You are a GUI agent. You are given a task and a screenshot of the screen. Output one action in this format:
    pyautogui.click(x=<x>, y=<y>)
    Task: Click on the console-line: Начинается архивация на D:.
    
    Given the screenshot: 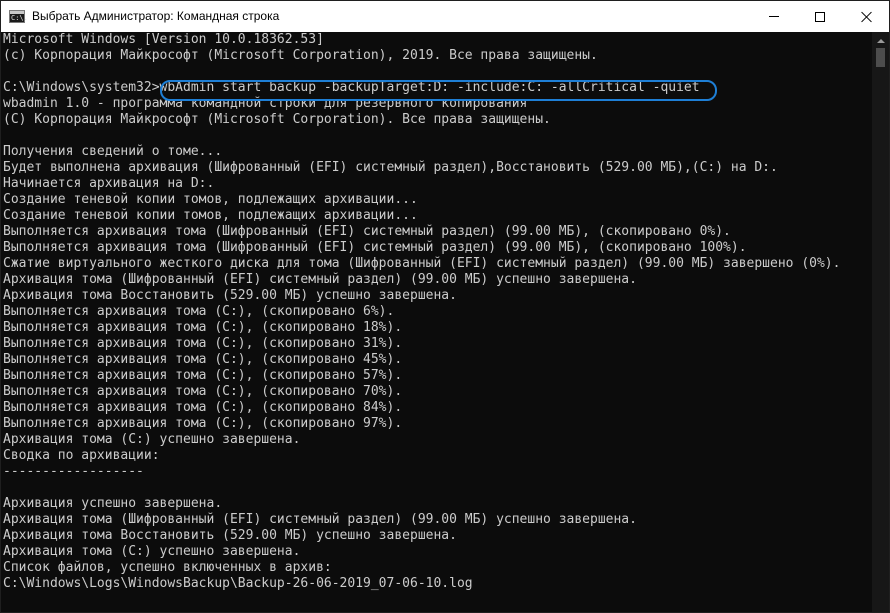 What is the action you would take?
    pyautogui.click(x=109, y=183)
    